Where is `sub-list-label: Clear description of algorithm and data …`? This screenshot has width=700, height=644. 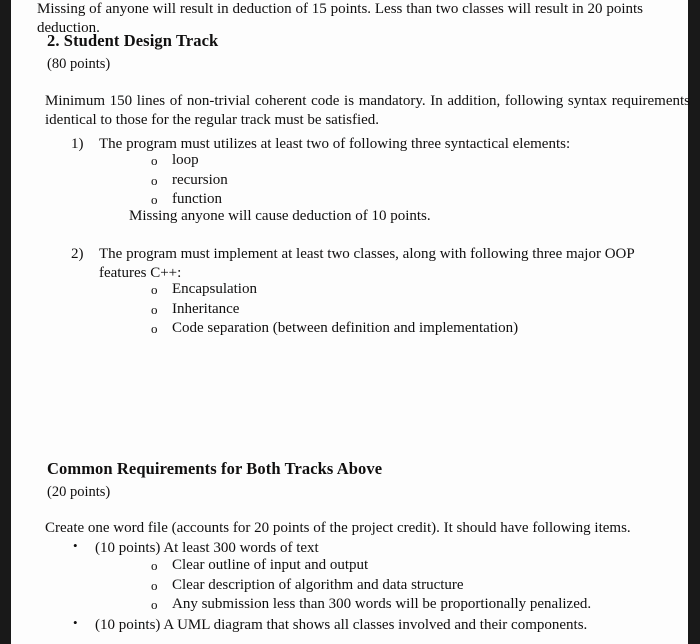
sub-list-label: Clear description of algorithm and data … is located at coordinates (318, 584).